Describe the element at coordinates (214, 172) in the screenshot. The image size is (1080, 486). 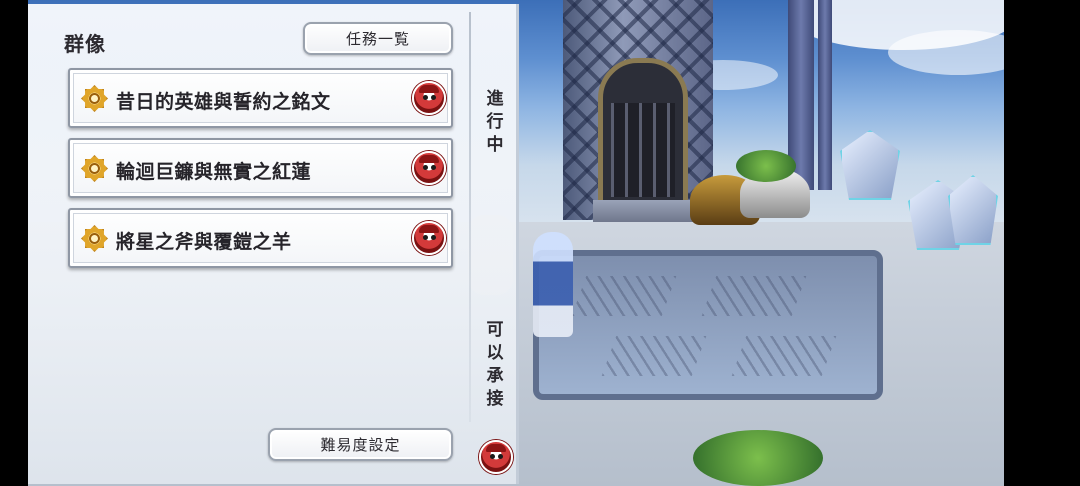
I see `quest-label: 輪迴巨鐮與無實之紅蓮` at that location.